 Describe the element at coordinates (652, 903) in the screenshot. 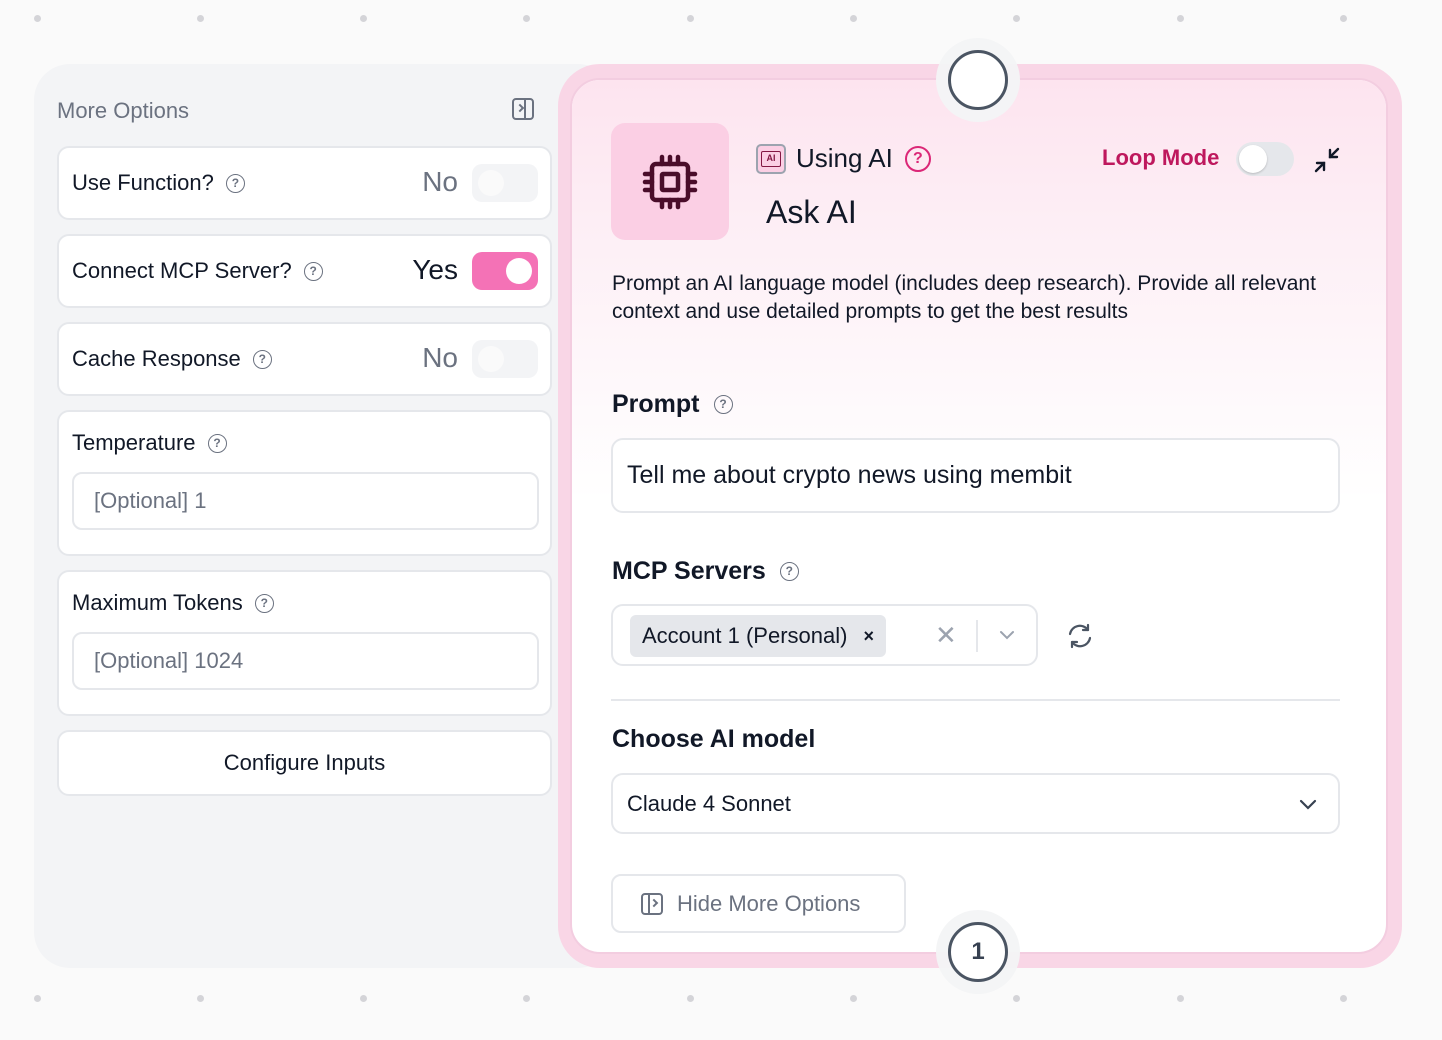

I see `sidebar-toggle-icon` at that location.